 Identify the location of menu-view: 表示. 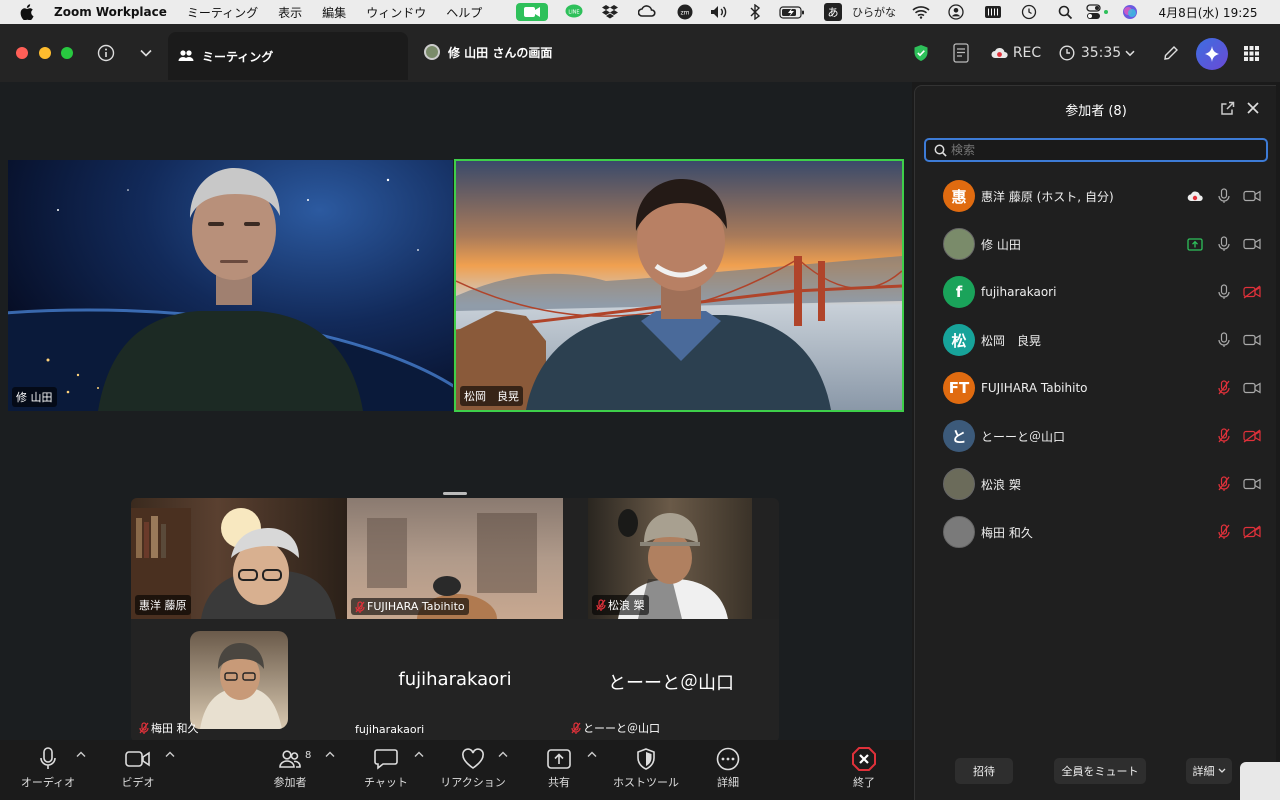
(290, 12).